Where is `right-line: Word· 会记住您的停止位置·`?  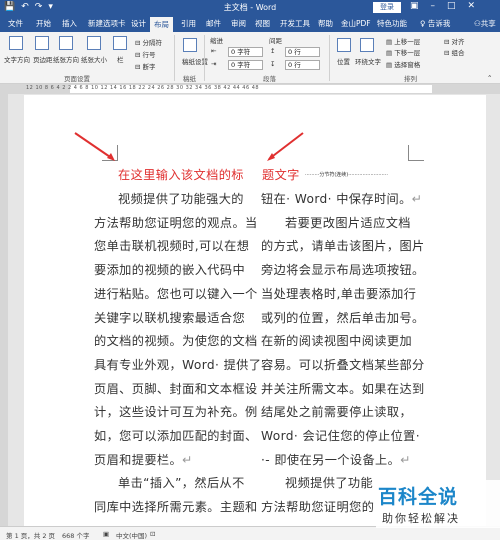 right-line: Word· 会记住您的停止位置· is located at coordinates (341, 436).